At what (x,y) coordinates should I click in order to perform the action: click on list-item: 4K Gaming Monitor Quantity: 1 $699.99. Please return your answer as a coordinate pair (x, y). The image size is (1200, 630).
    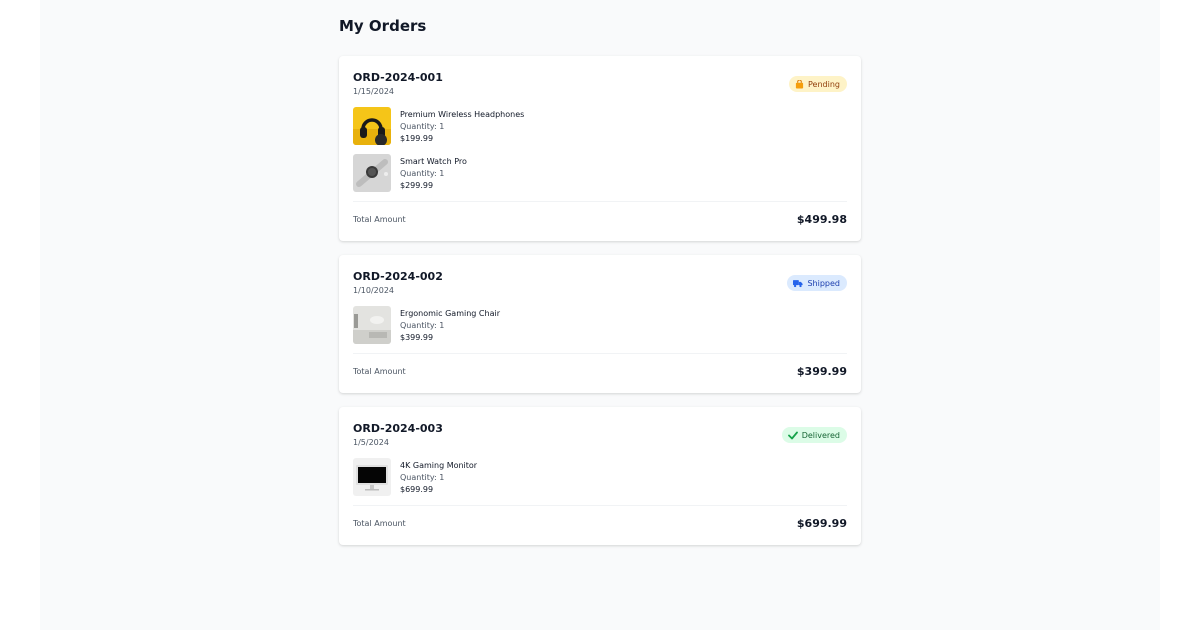
    Looking at the image, I should click on (600, 477).